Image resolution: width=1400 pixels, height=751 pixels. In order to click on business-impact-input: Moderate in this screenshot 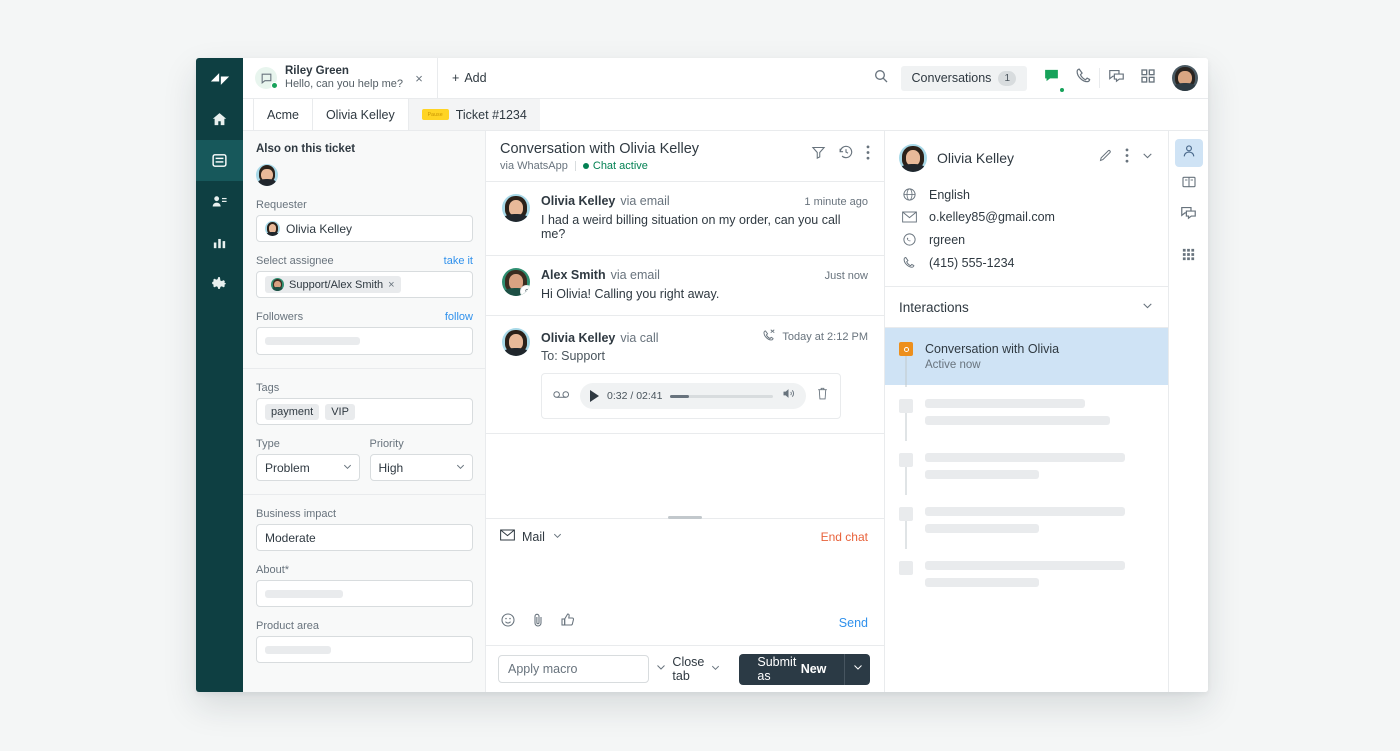, I will do `click(364, 537)`.